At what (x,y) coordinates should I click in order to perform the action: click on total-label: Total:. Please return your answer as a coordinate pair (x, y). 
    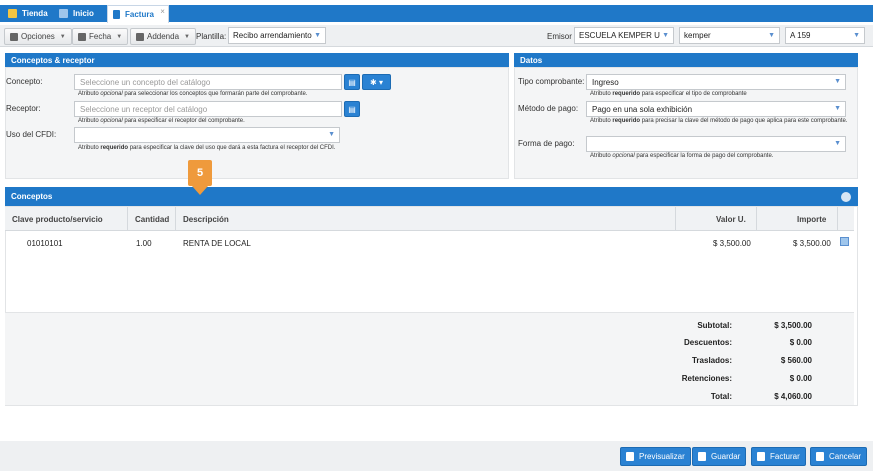
    Looking at the image, I should click on (721, 396).